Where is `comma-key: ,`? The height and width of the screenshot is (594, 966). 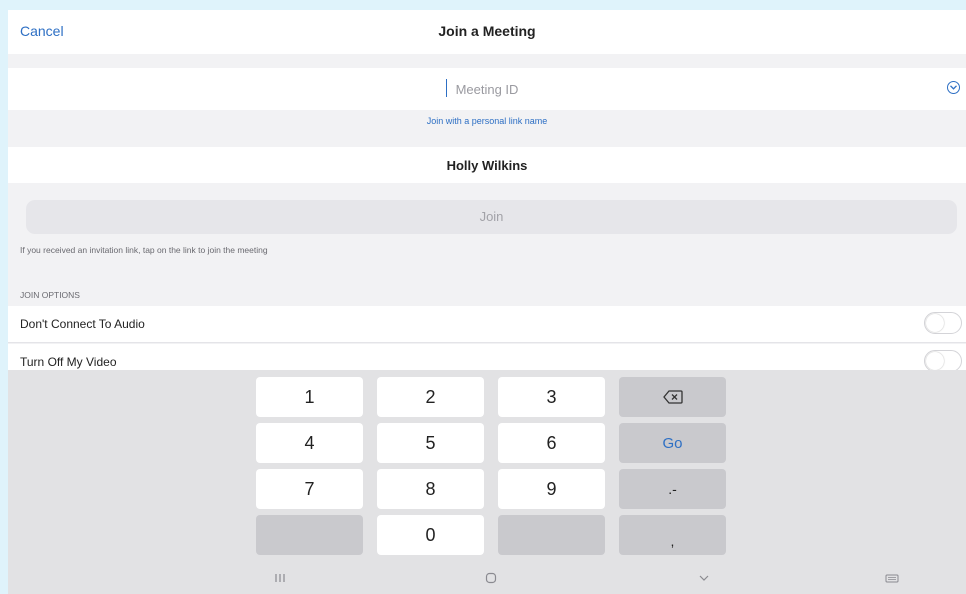 comma-key: , is located at coordinates (672, 535).